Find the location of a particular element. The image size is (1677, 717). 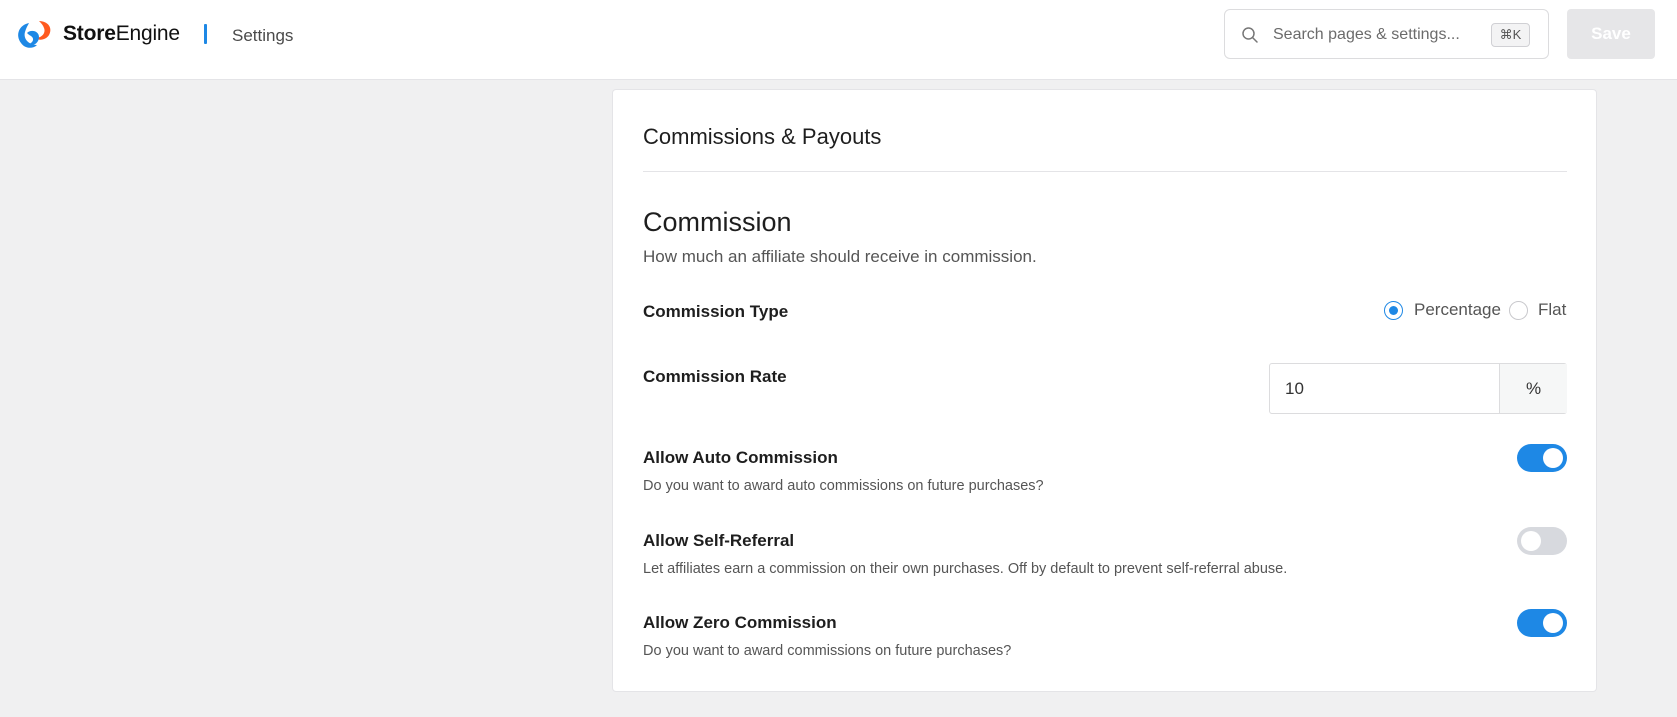

top-header: StoreEngine Settings ⌘K Save is located at coordinates (838, 40).